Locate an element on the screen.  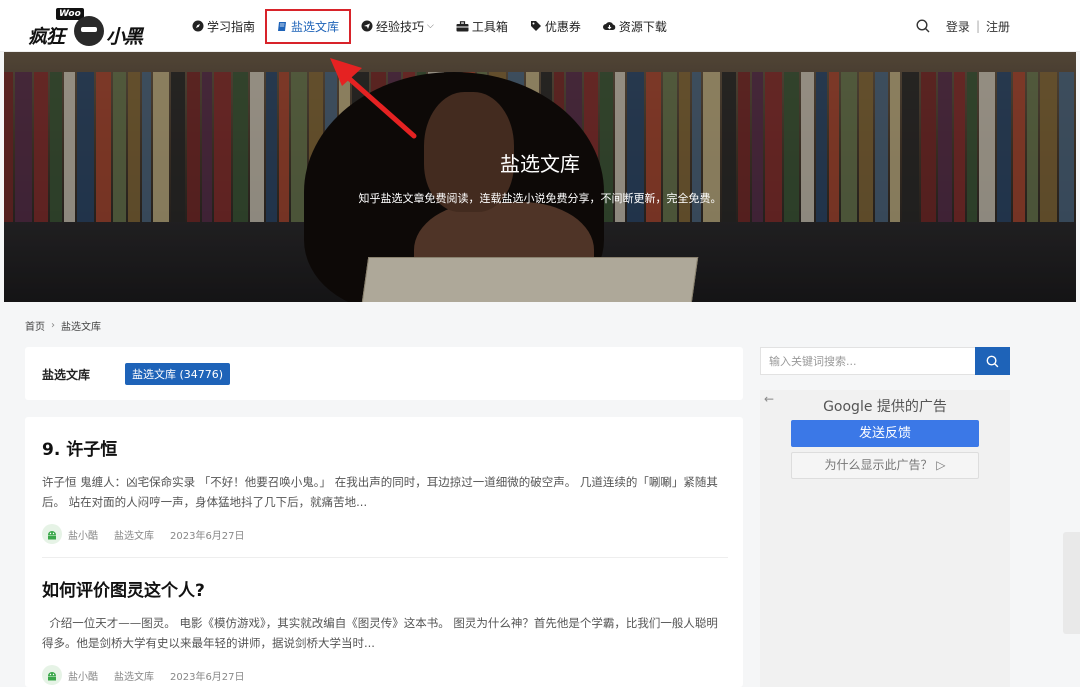
category-tag: 盐选文库 (34776) is located at coordinates (178, 374).